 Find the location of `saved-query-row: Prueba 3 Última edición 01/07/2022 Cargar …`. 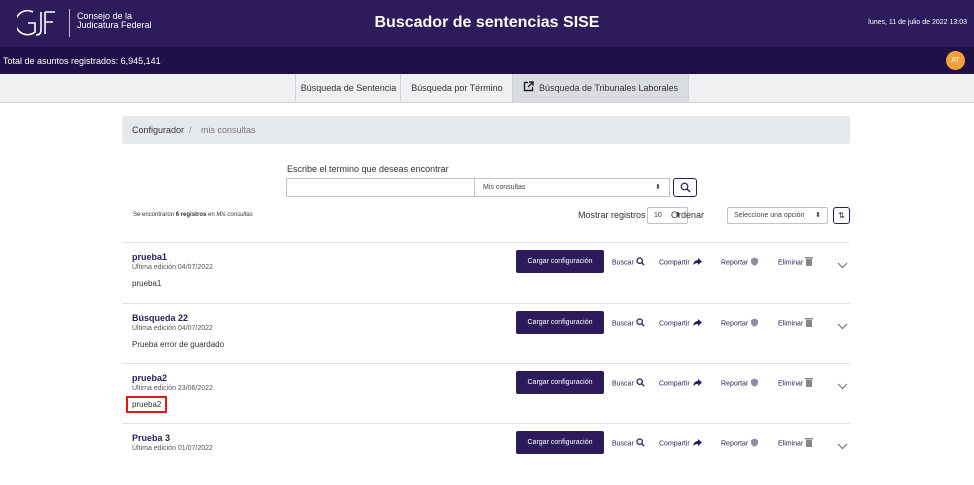

saved-query-row: Prueba 3 Última edición 01/07/2022 Cargar … is located at coordinates (486, 454).